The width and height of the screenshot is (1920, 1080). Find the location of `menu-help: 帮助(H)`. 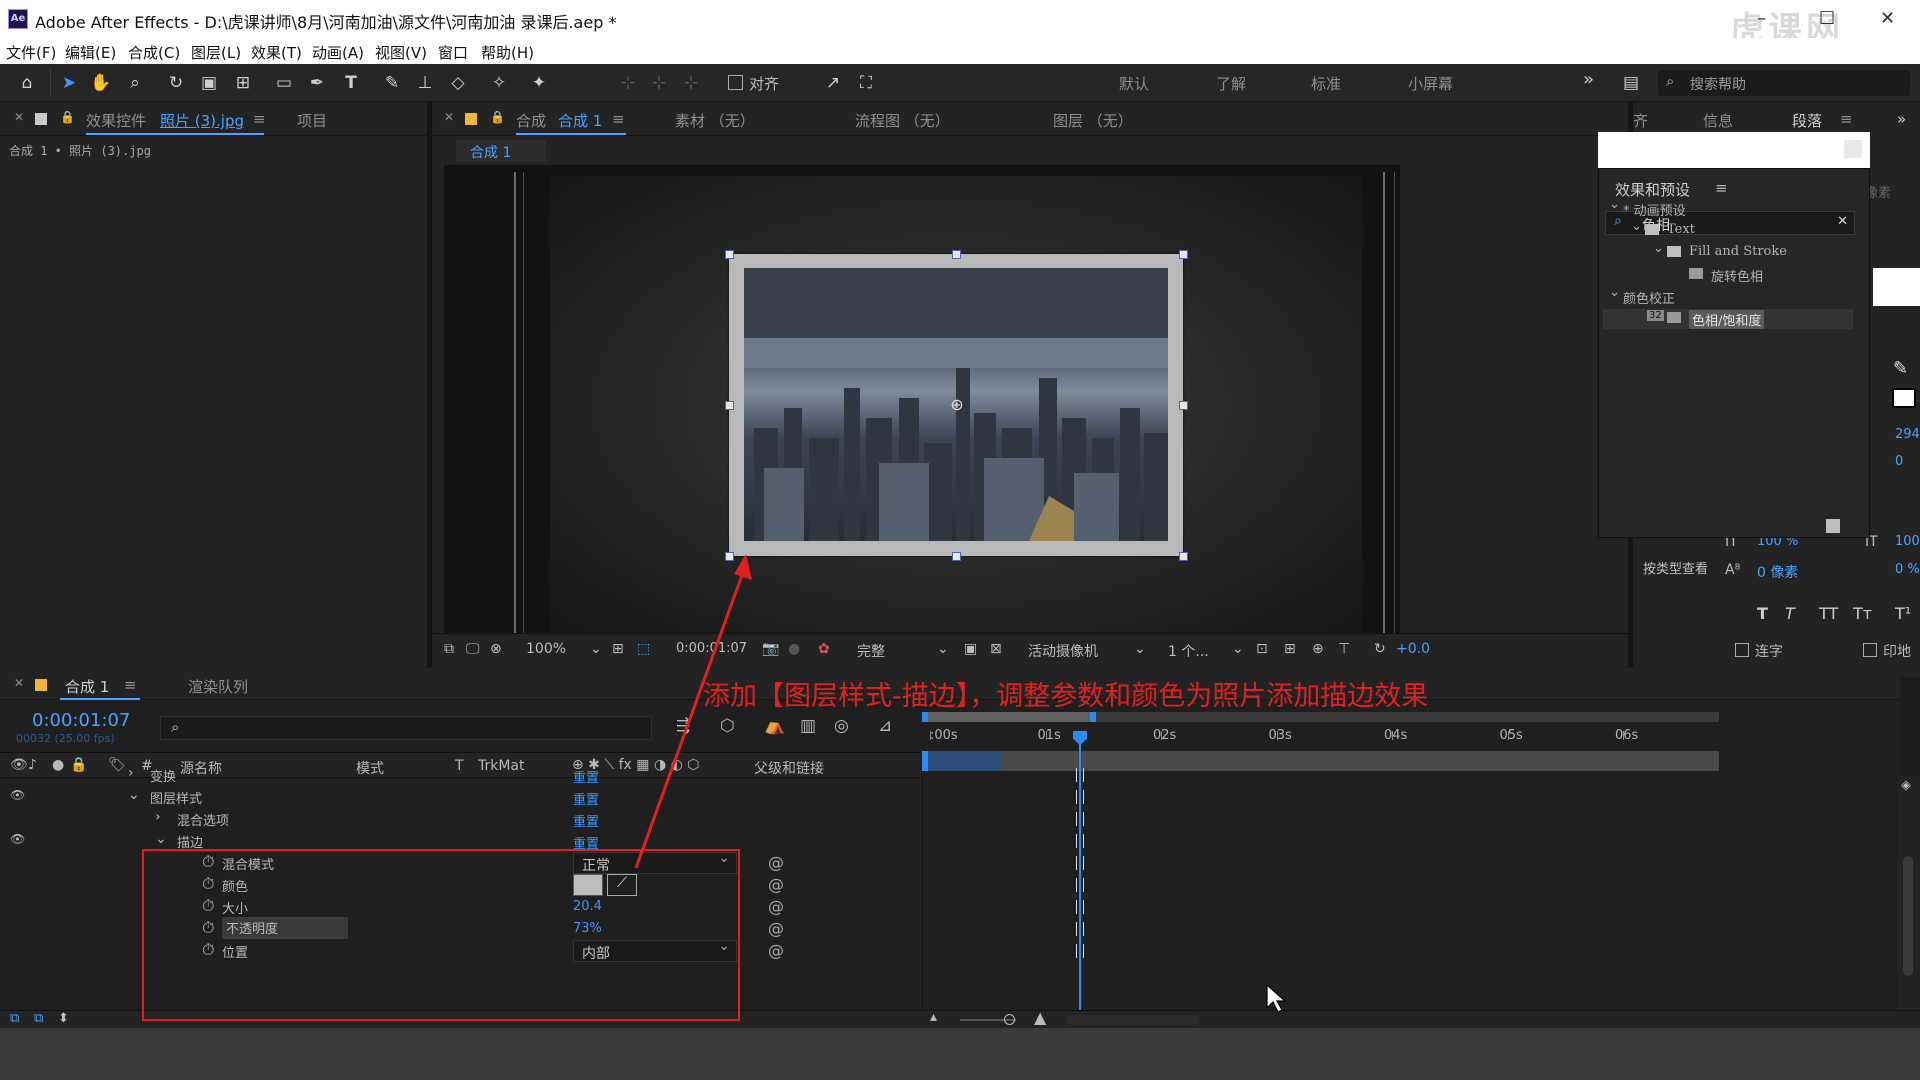

menu-help: 帮助(H) is located at coordinates (507, 52).